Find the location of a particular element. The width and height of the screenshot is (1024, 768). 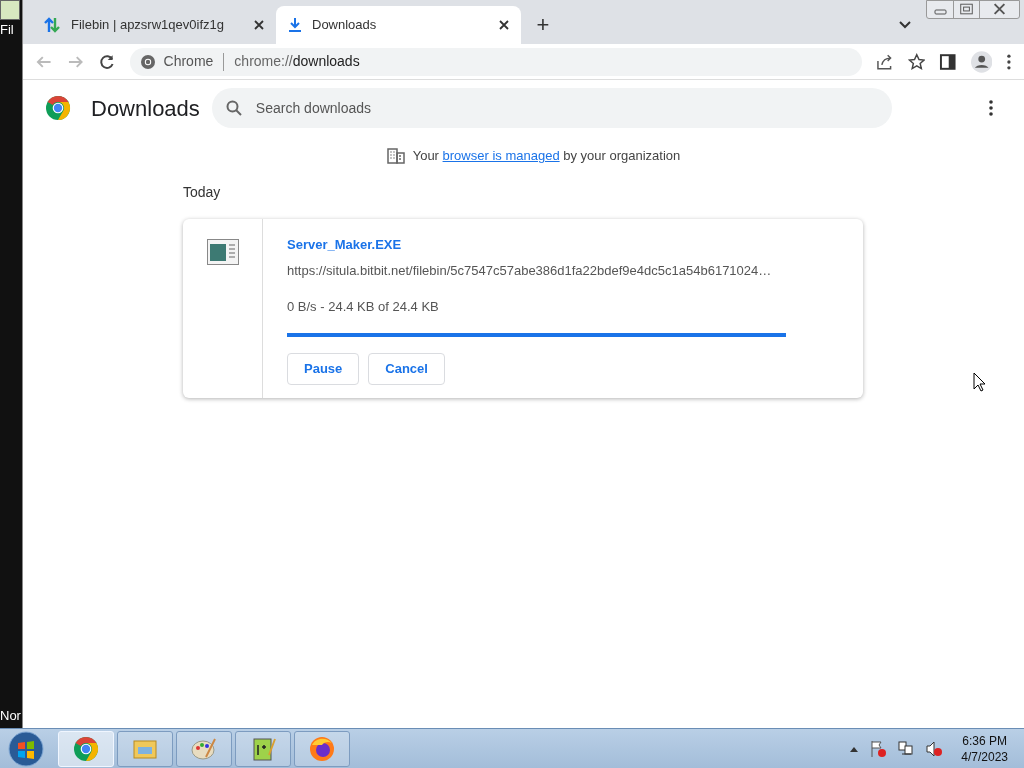

more-icon is located at coordinates (991, 108).